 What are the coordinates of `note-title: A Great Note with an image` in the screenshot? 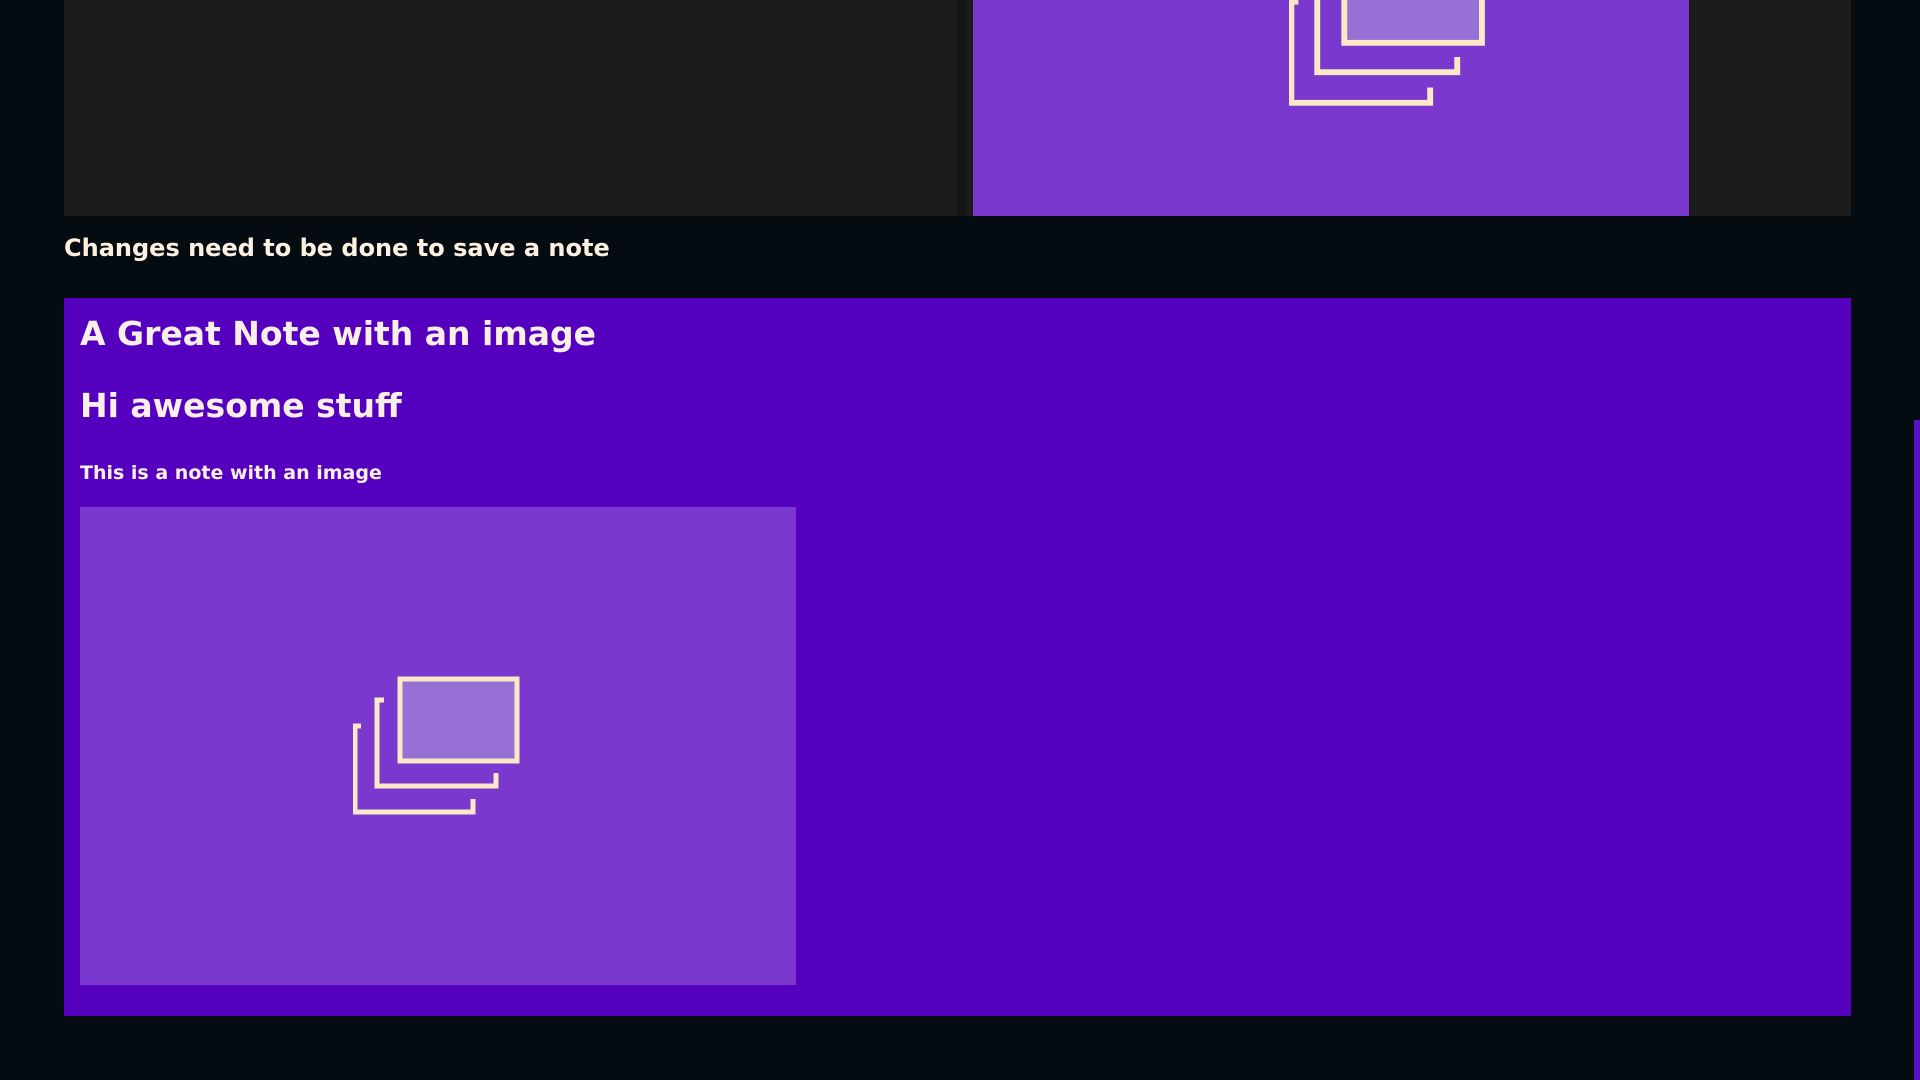 It's located at (338, 333).